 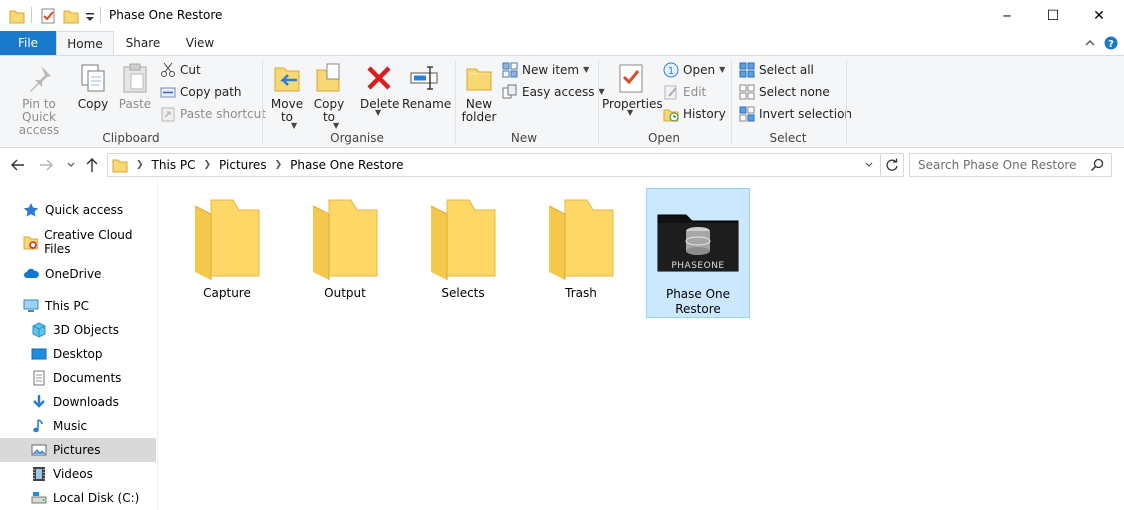 I want to click on pin-icon, so click(x=40, y=79).